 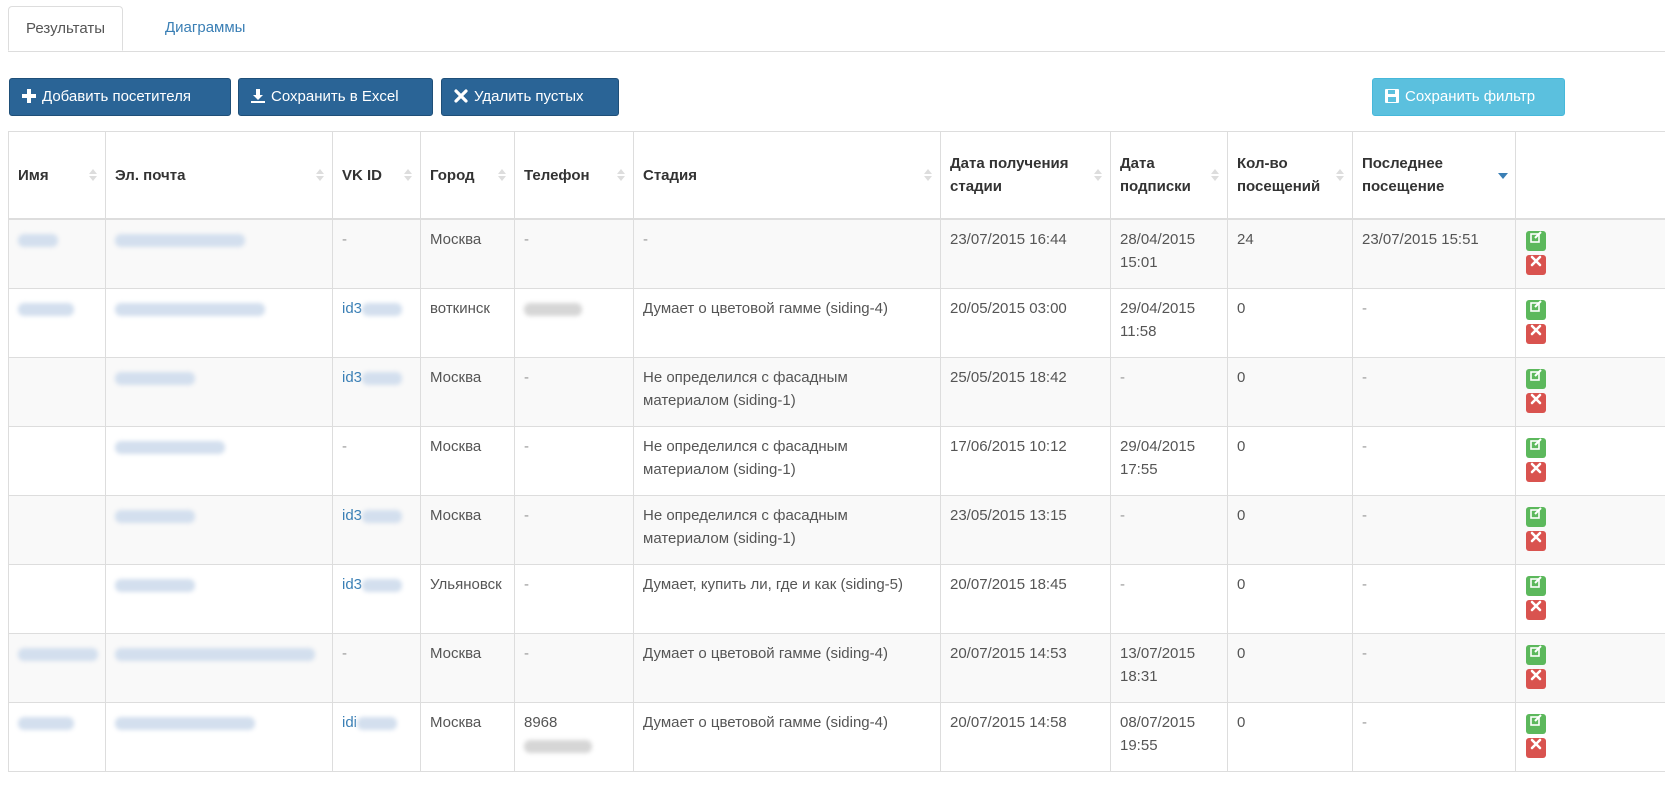 I want to click on sub-date-value: 29/04/2015 11:58, so click(x=1158, y=320).